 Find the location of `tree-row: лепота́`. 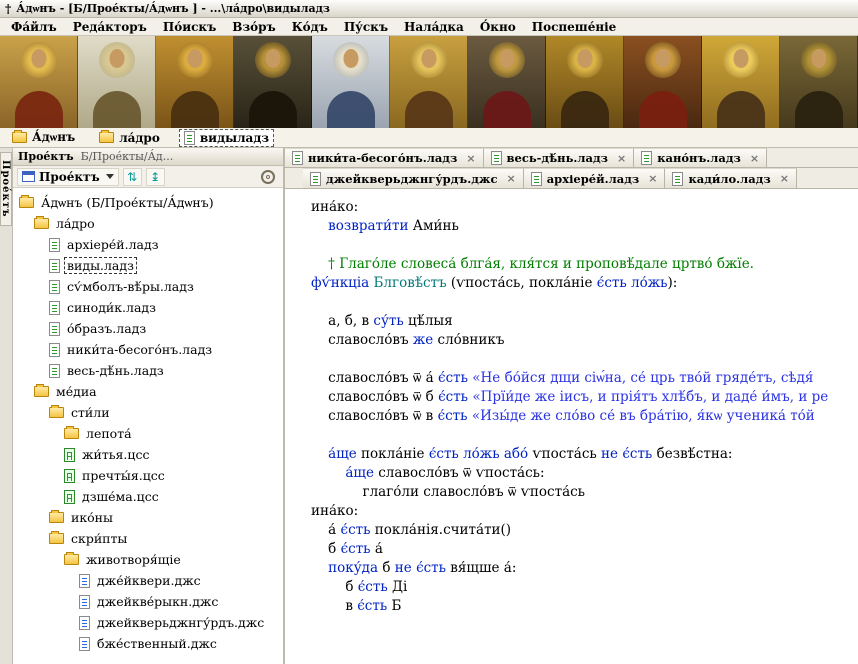

tree-row: лепота́ is located at coordinates (148, 433).